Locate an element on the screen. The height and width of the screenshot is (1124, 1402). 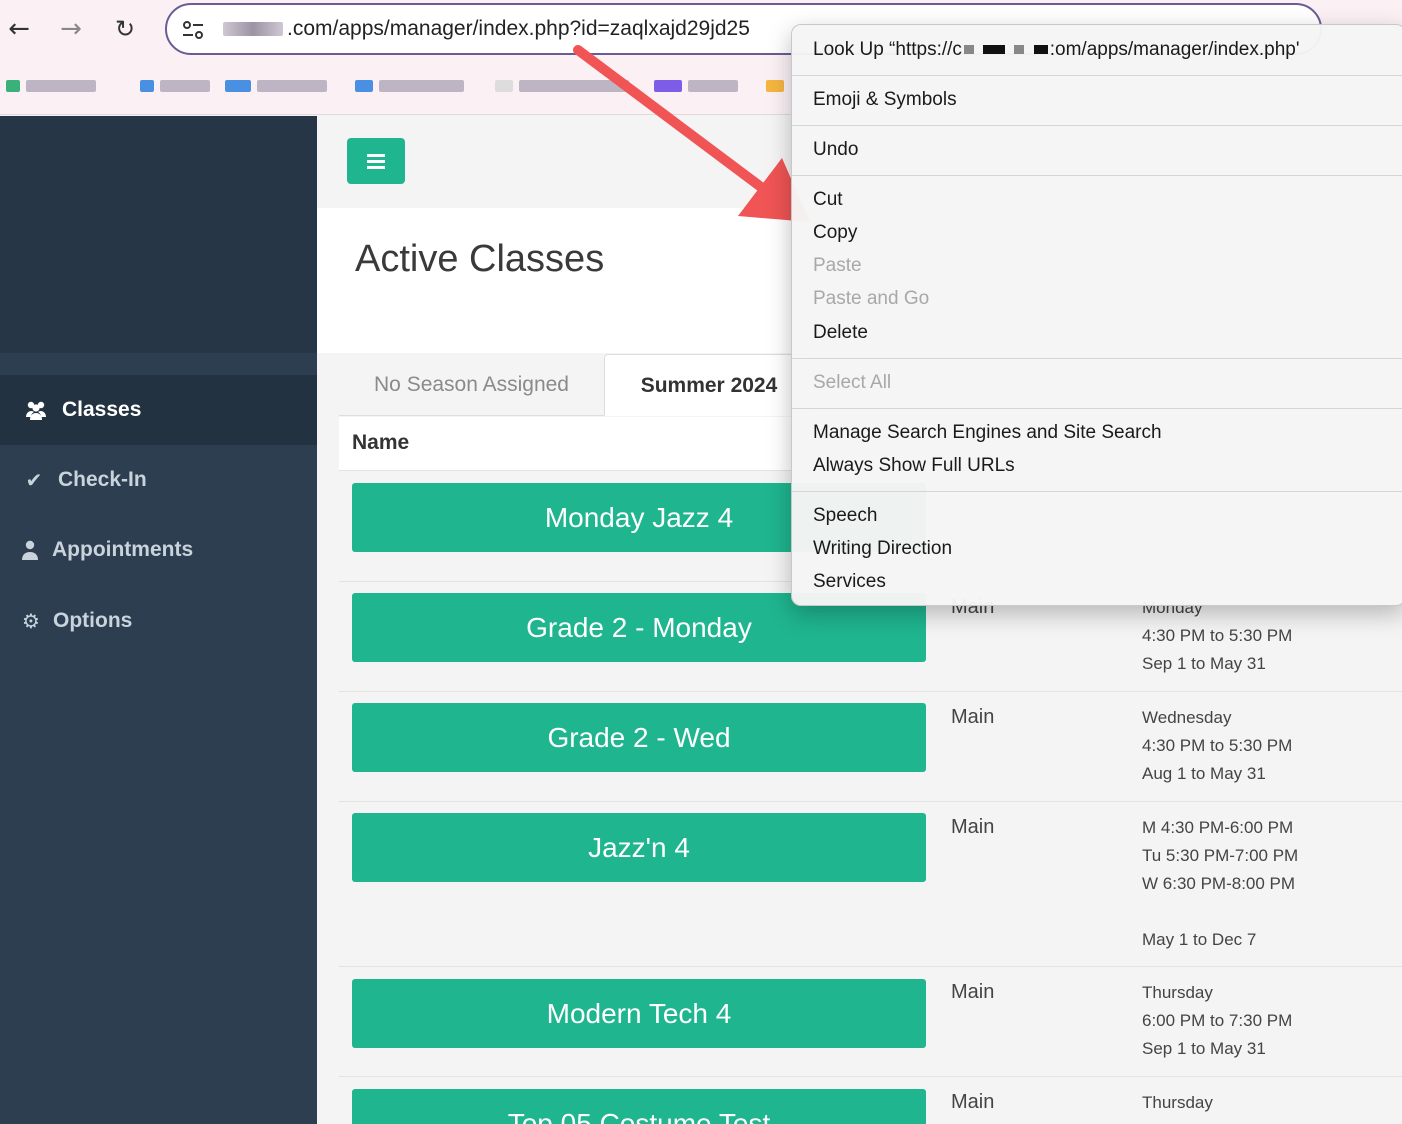
site-settings-icon is located at coordinates (193, 30).